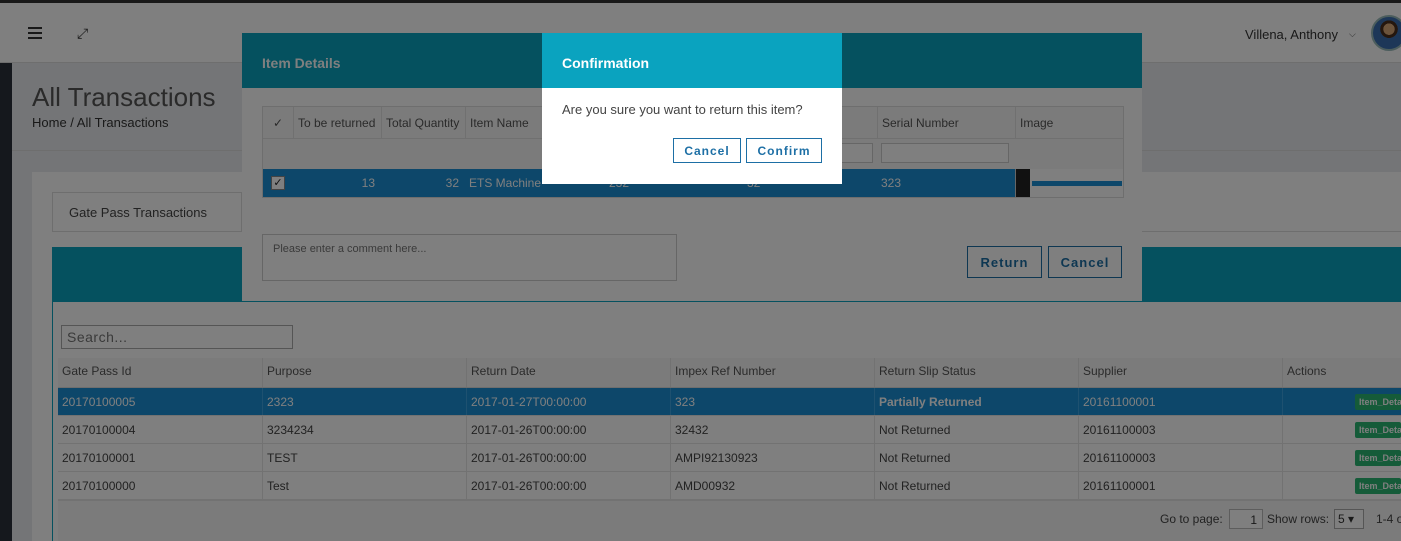  What do you see at coordinates (707, 150) in the screenshot?
I see `cancel-button: Cancel` at bounding box center [707, 150].